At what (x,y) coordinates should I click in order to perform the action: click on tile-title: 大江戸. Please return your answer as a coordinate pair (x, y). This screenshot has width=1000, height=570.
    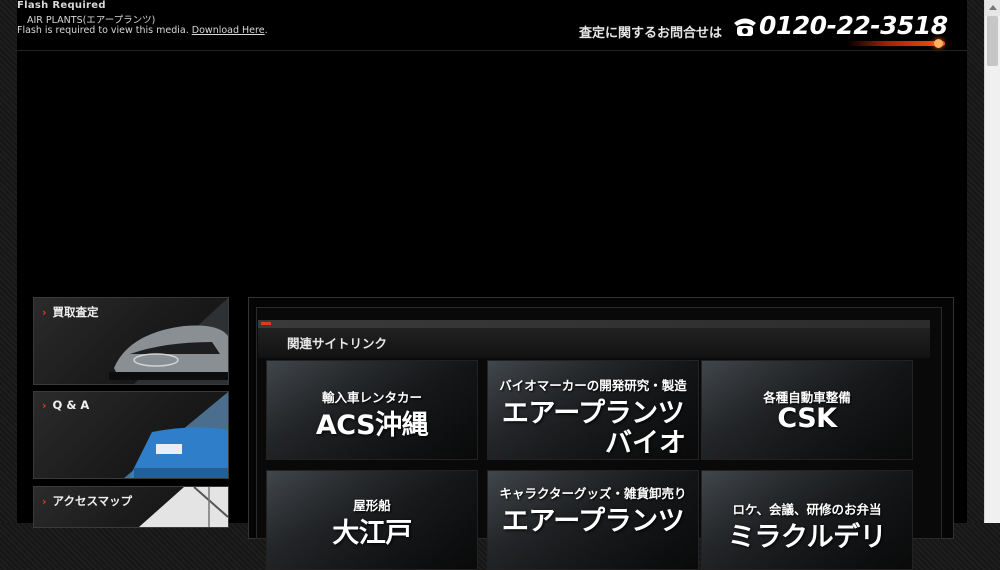
    Looking at the image, I should click on (372, 533).